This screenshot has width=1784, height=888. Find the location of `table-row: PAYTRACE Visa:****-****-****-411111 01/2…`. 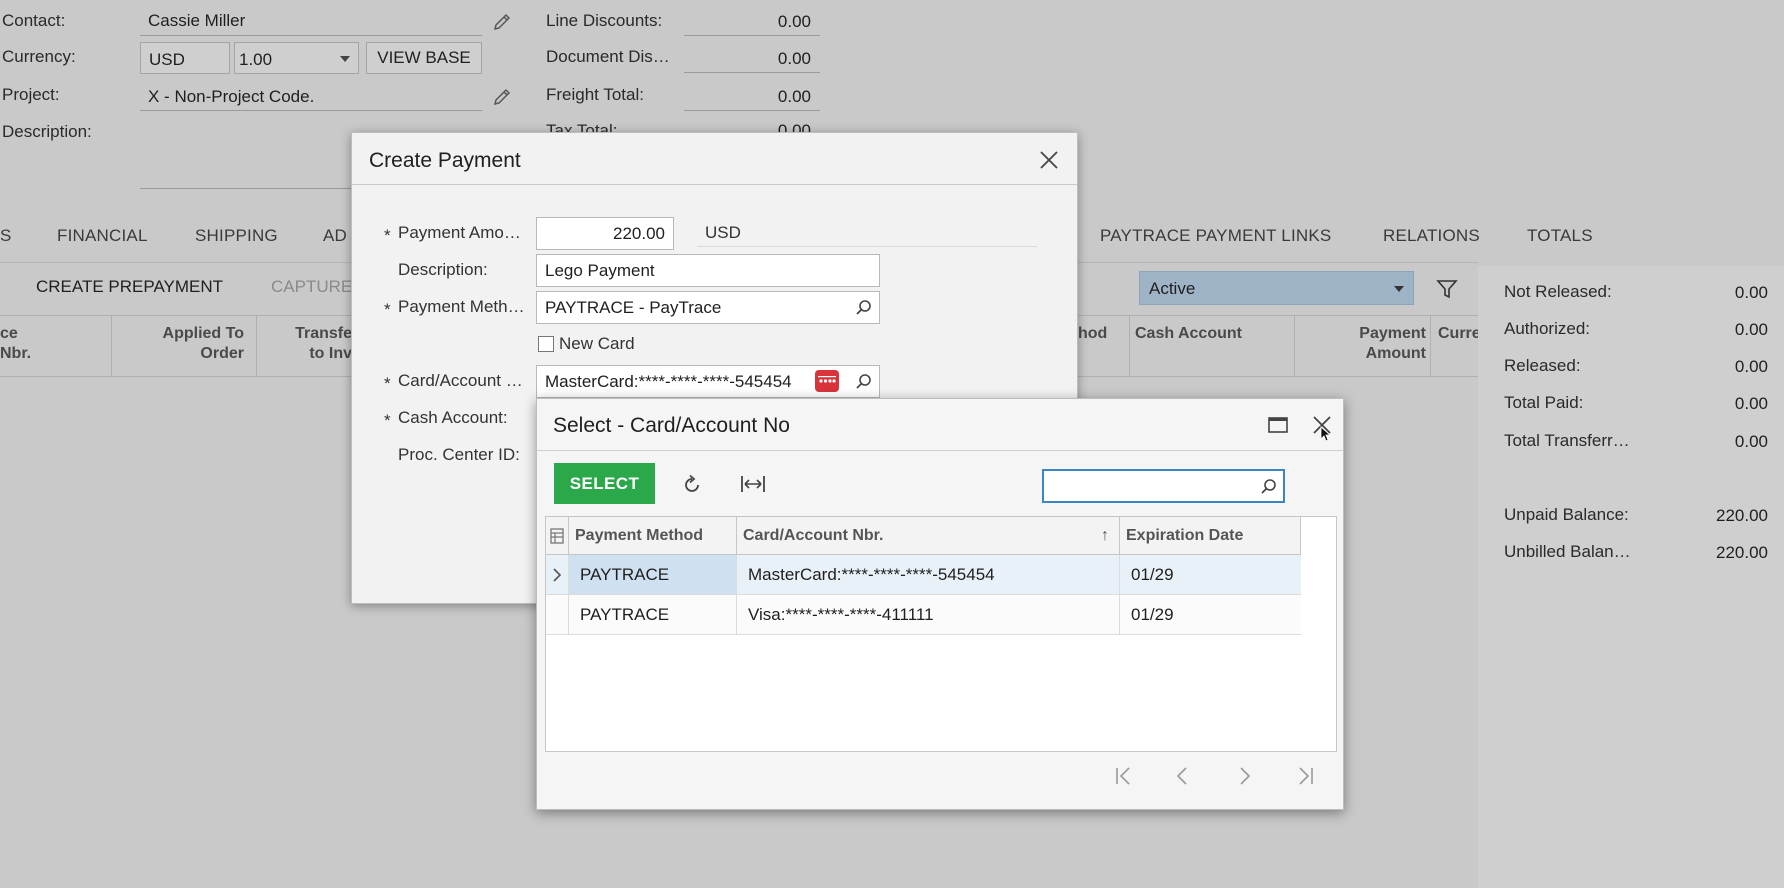

table-row: PAYTRACE Visa:****-****-****-411111 01/2… is located at coordinates (923, 615).